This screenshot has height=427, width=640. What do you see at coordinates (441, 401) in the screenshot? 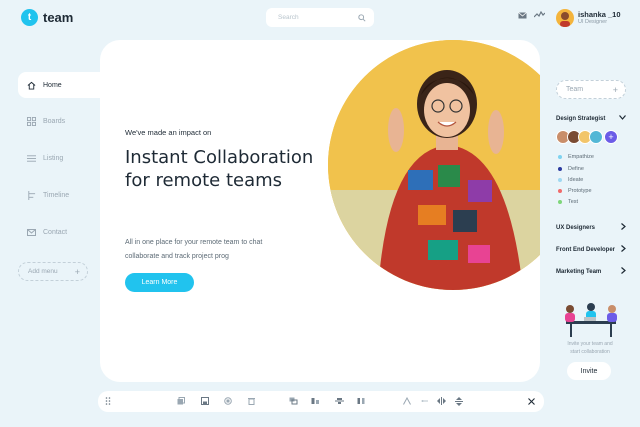
I see `flip-horizontal-icon` at bounding box center [441, 401].